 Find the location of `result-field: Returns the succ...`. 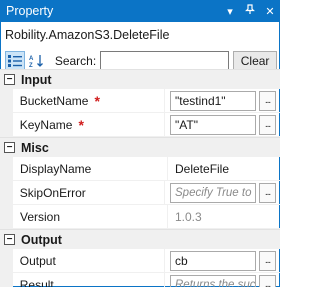

result-field: Returns the succ... is located at coordinates (213, 280).